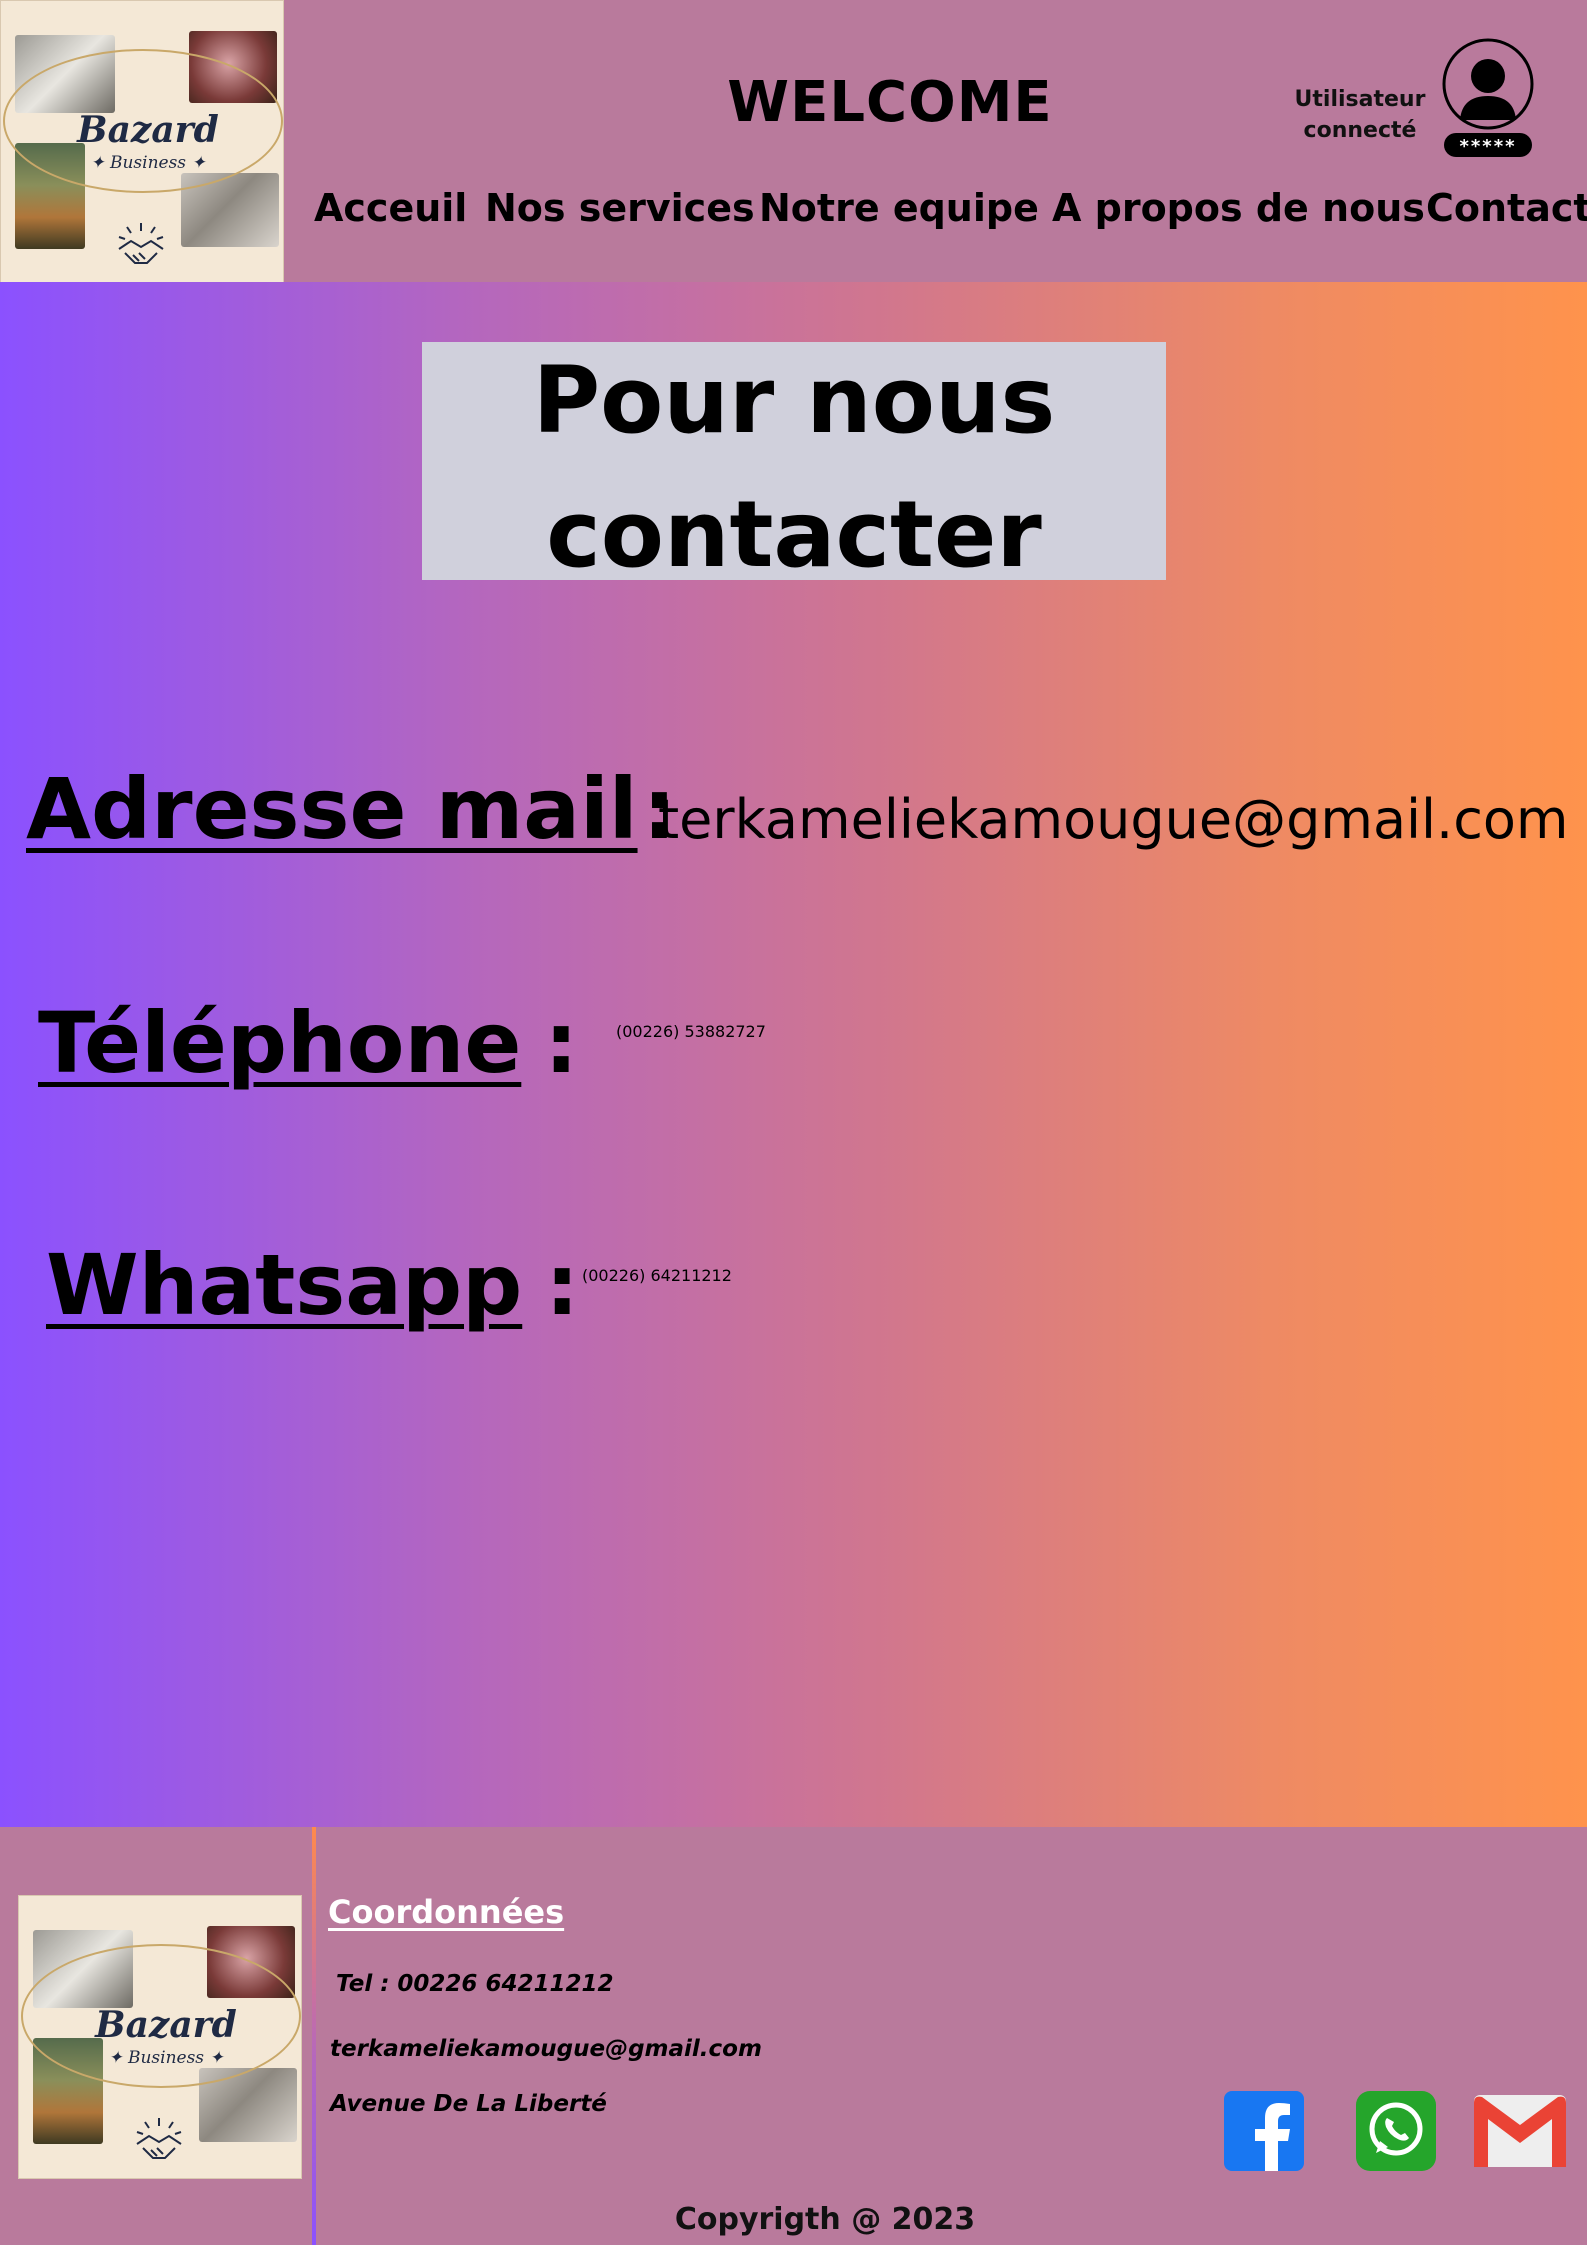 The width and height of the screenshot is (1587, 2245). Describe the element at coordinates (280, 1043) in the screenshot. I see `phone-label: Téléphone` at that location.